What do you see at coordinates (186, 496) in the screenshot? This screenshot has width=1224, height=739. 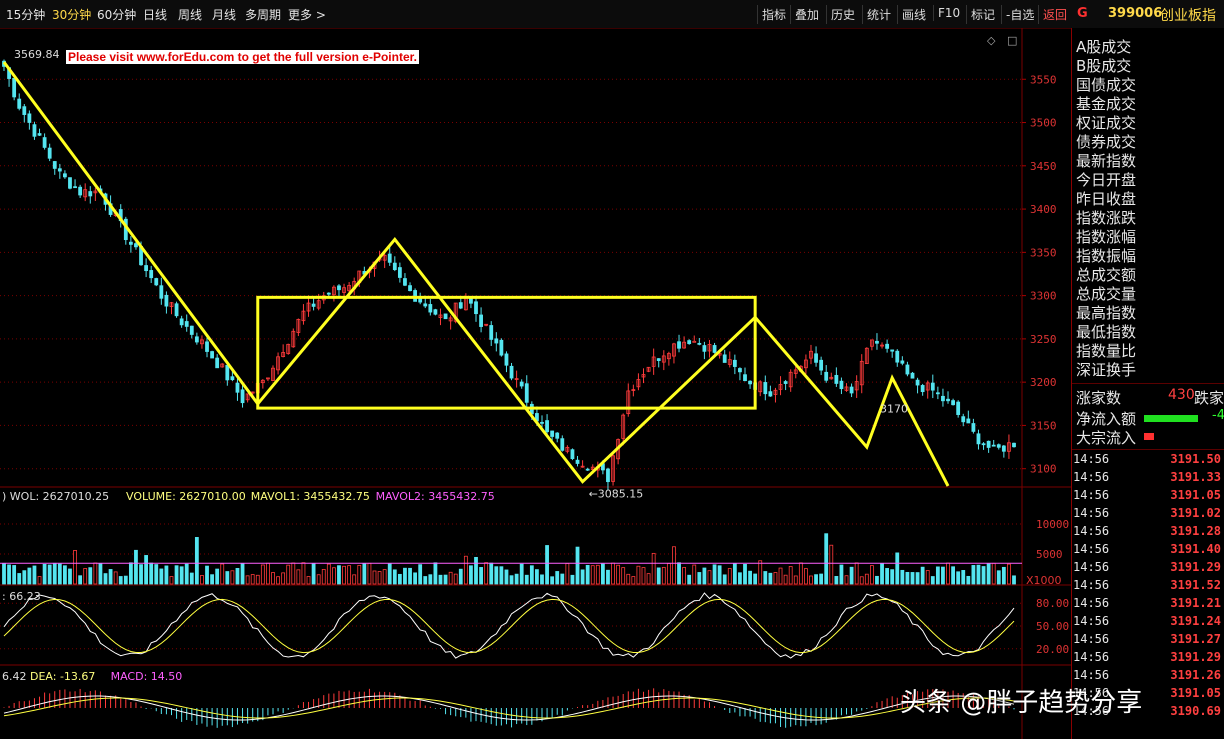 I see `volume-legend-entry: VOLUME: 2627010.00` at bounding box center [186, 496].